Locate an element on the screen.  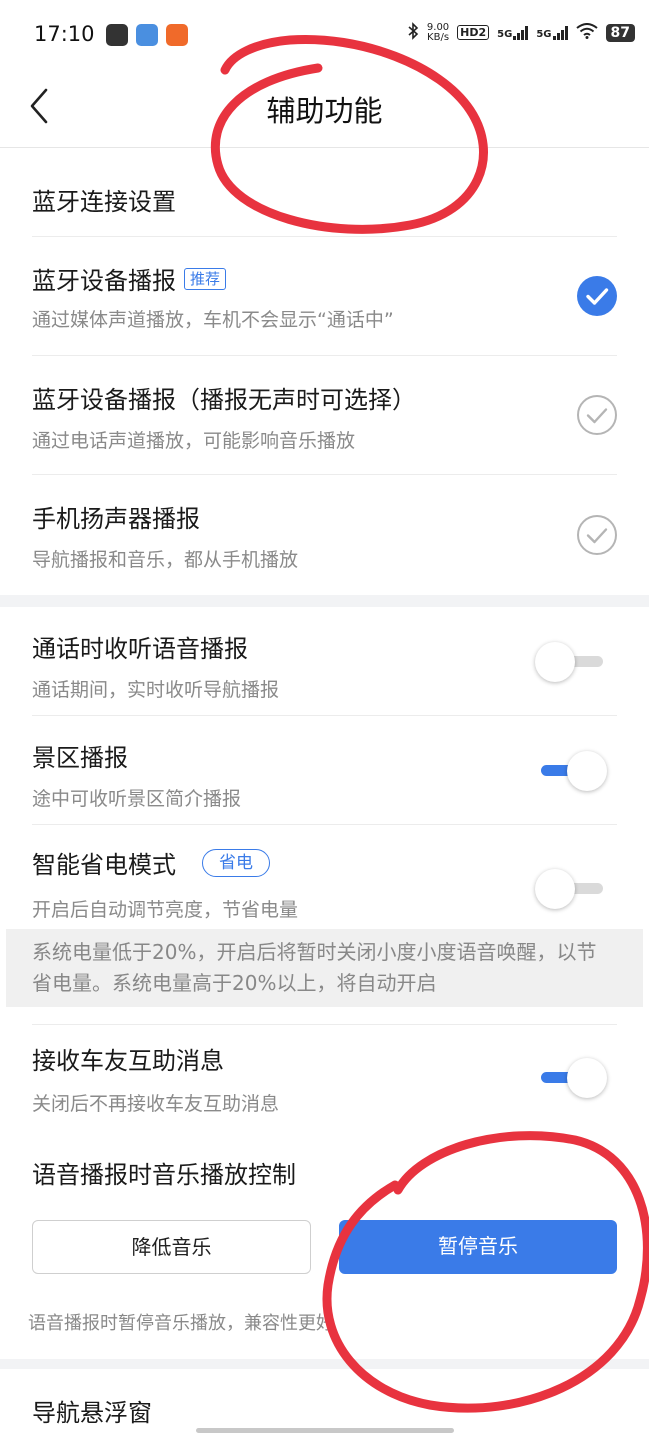
status-time: 17:10 is located at coordinates (64, 34).